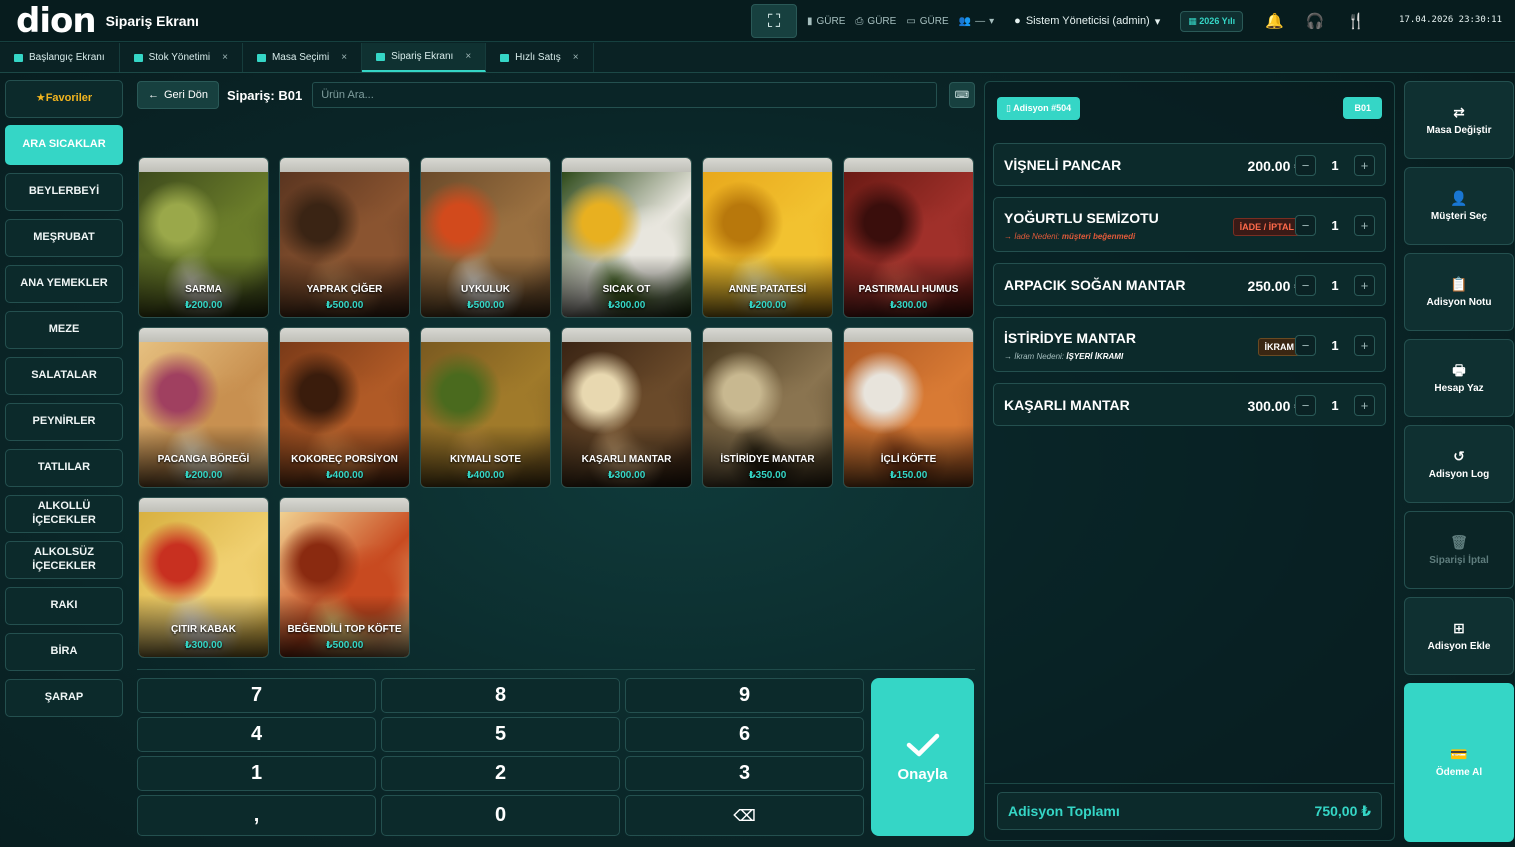 The height and width of the screenshot is (847, 1515). What do you see at coordinates (64, 376) in the screenshot?
I see `category-salatalar: SALATALAR` at bounding box center [64, 376].